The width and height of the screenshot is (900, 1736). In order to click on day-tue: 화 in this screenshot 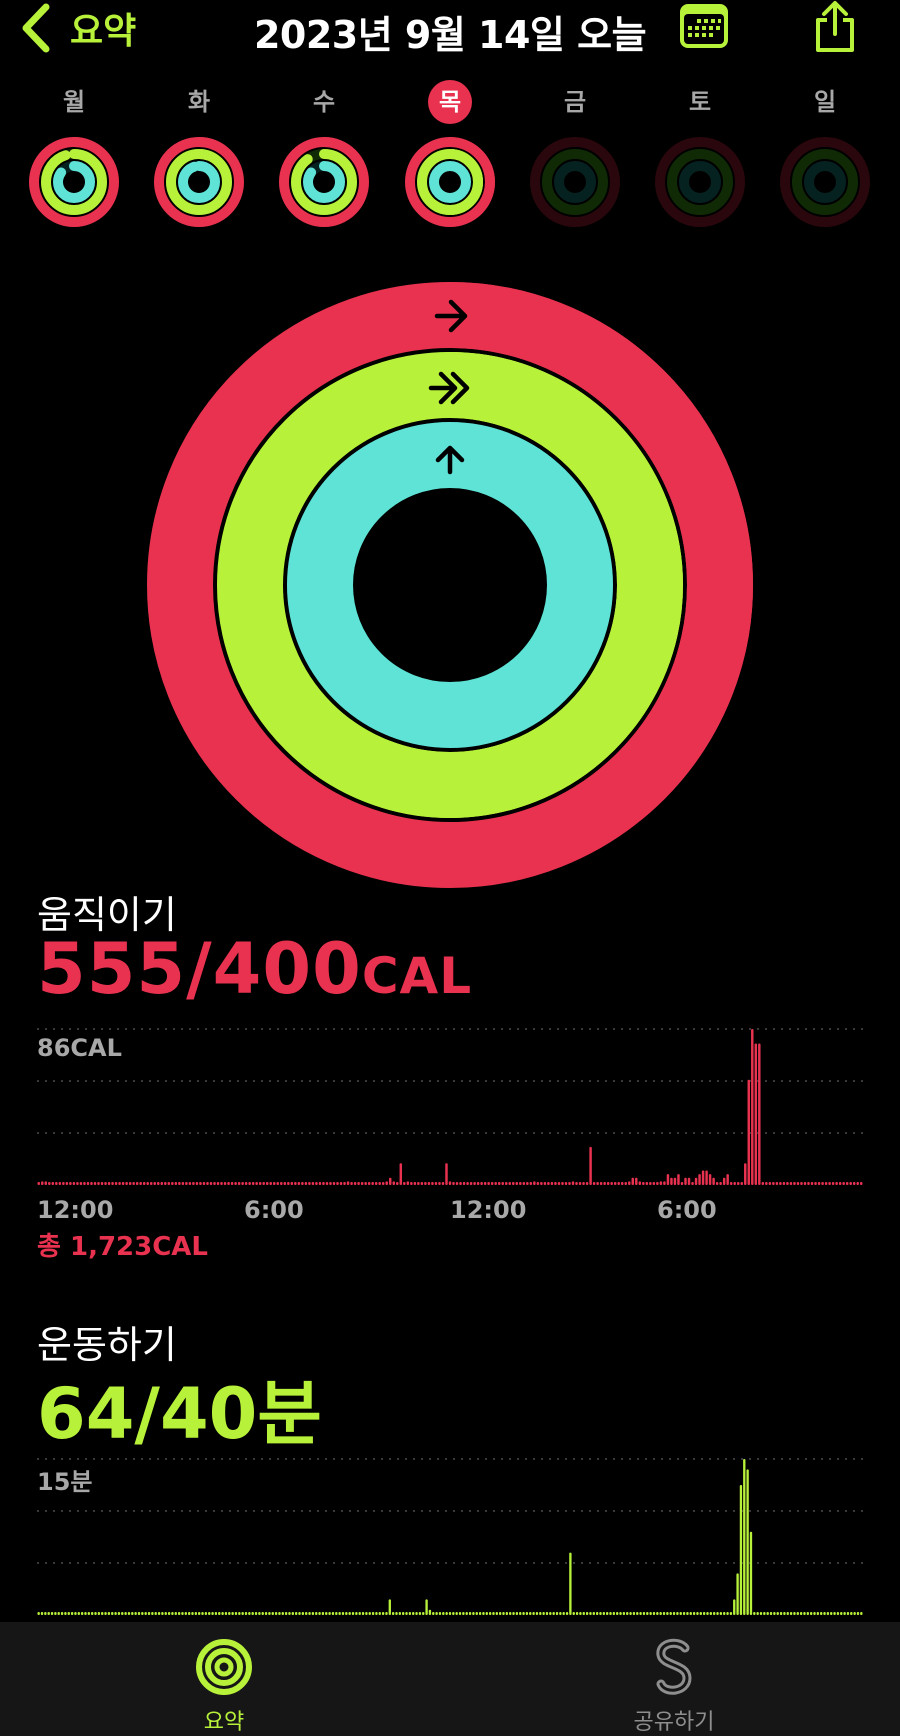, I will do `click(199, 155)`.